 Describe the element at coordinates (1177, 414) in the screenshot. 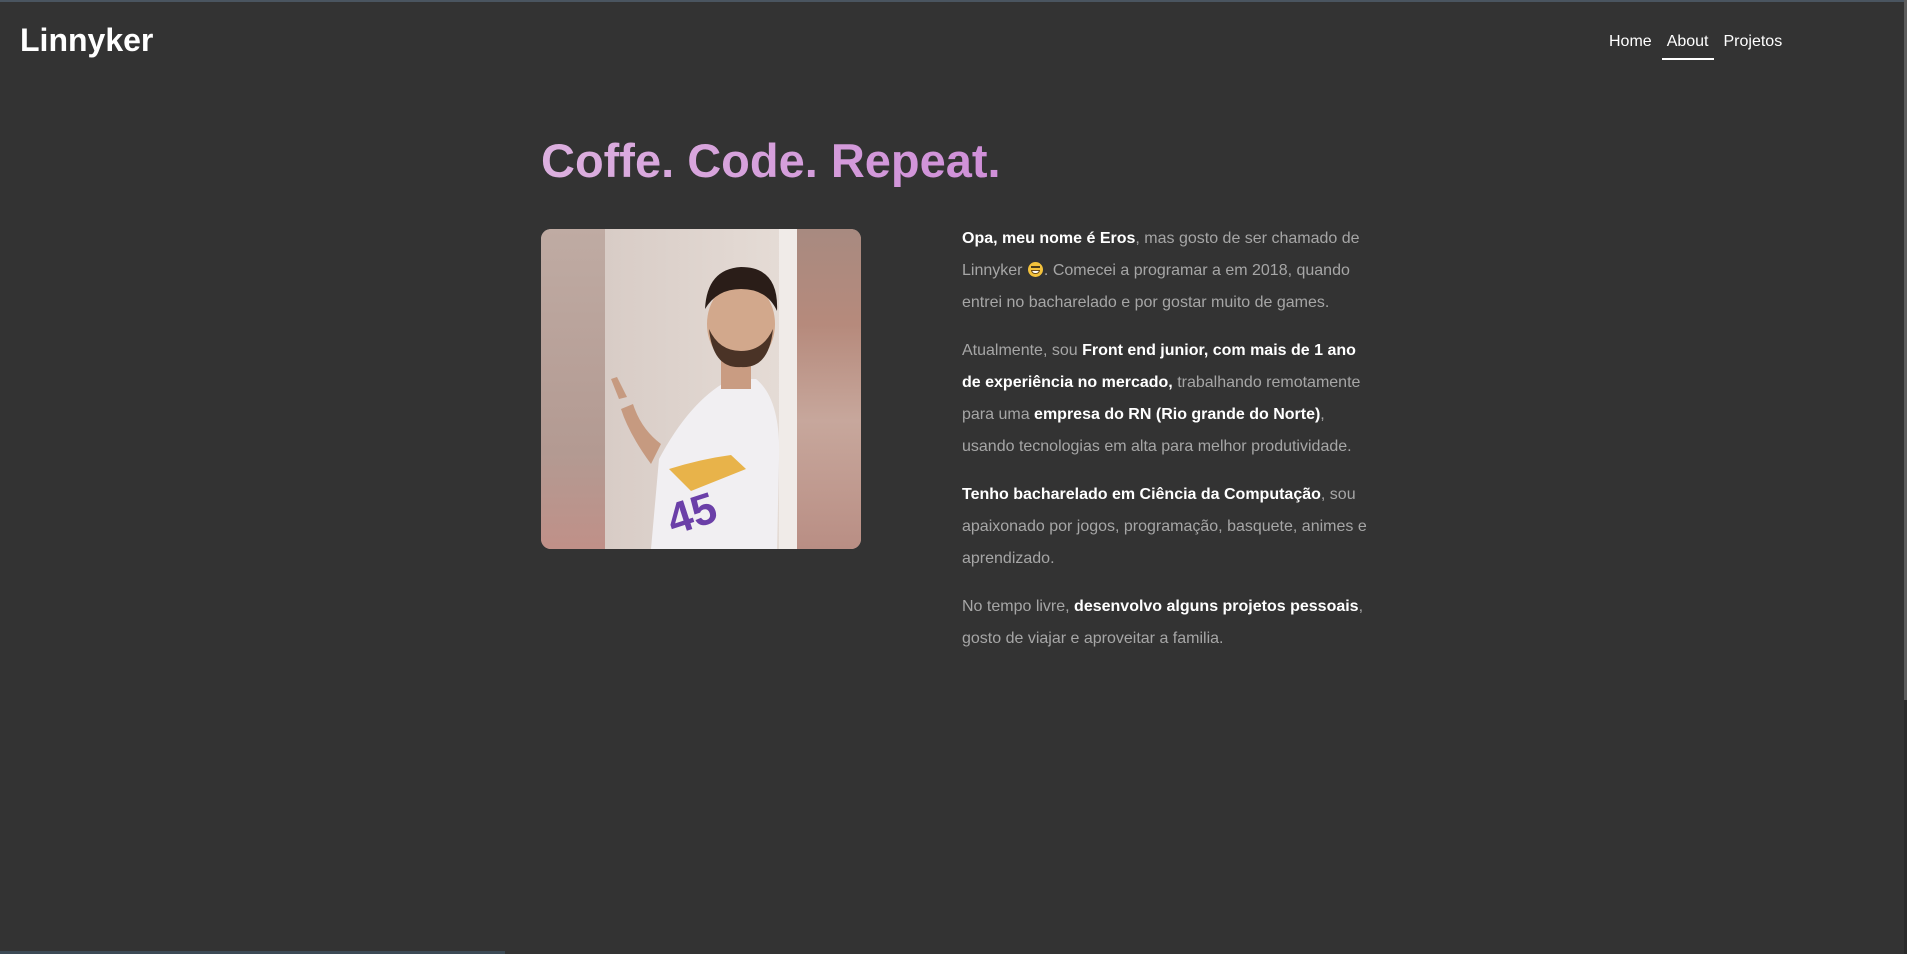

I see `bio-highlight: empresa do RN (Rio grande do Norte)` at that location.